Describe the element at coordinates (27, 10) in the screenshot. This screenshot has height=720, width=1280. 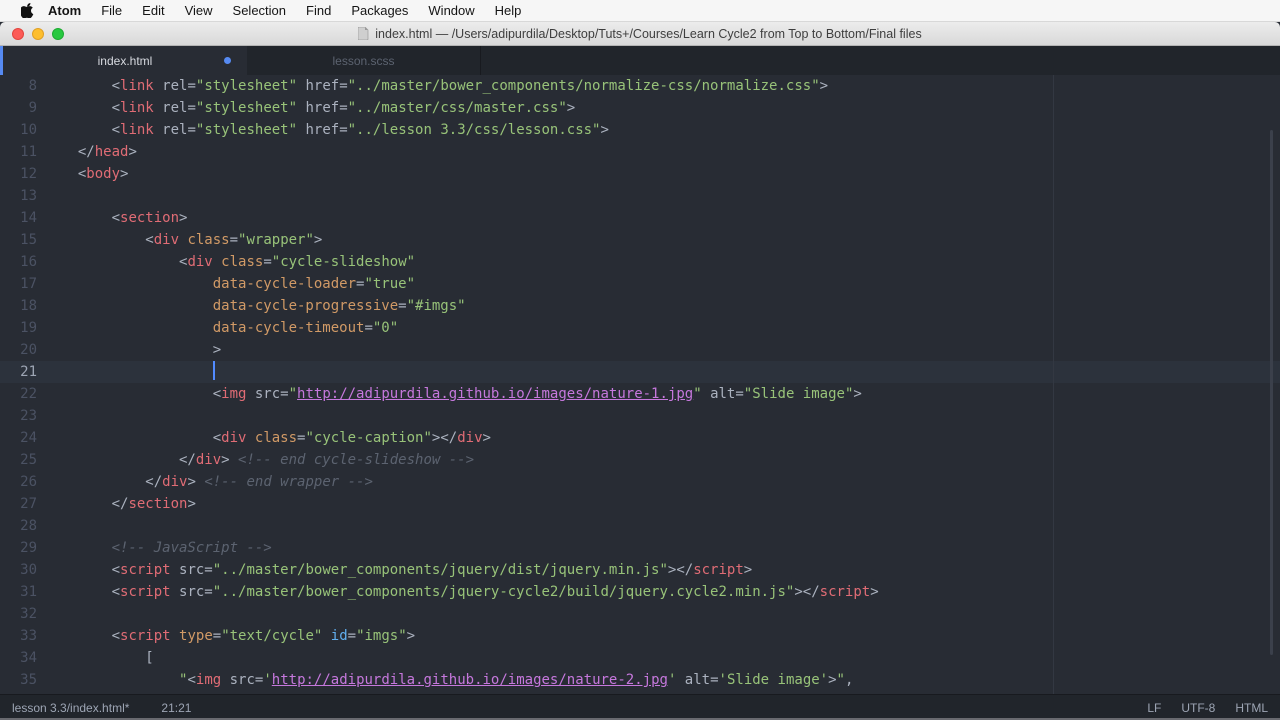
I see `apple-icon` at that location.